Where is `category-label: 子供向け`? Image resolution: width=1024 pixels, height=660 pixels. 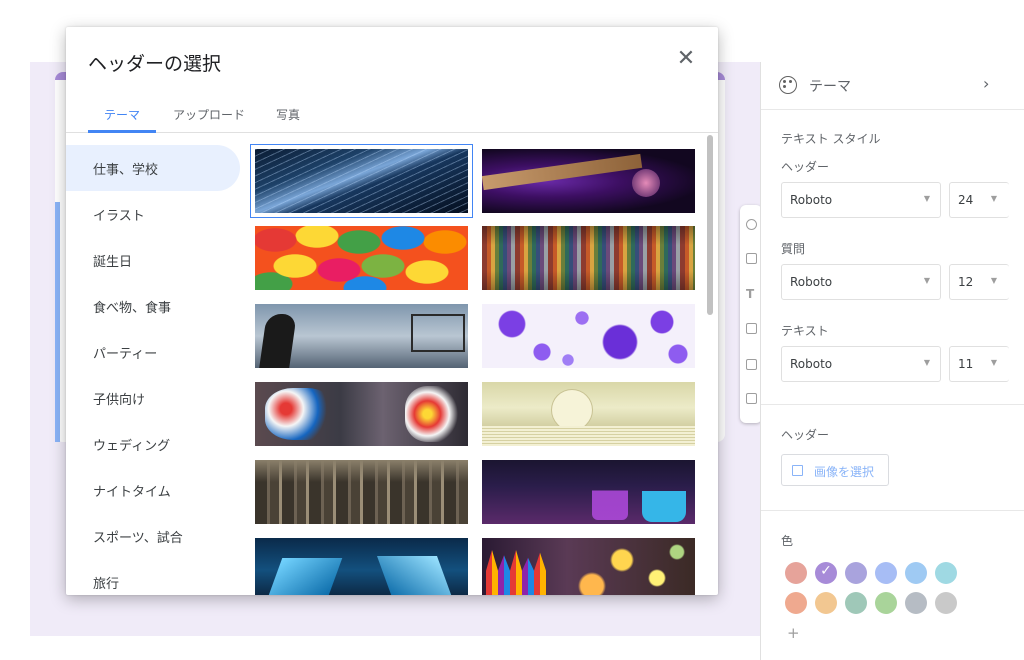
category-label: 子供向け is located at coordinates (119, 400).